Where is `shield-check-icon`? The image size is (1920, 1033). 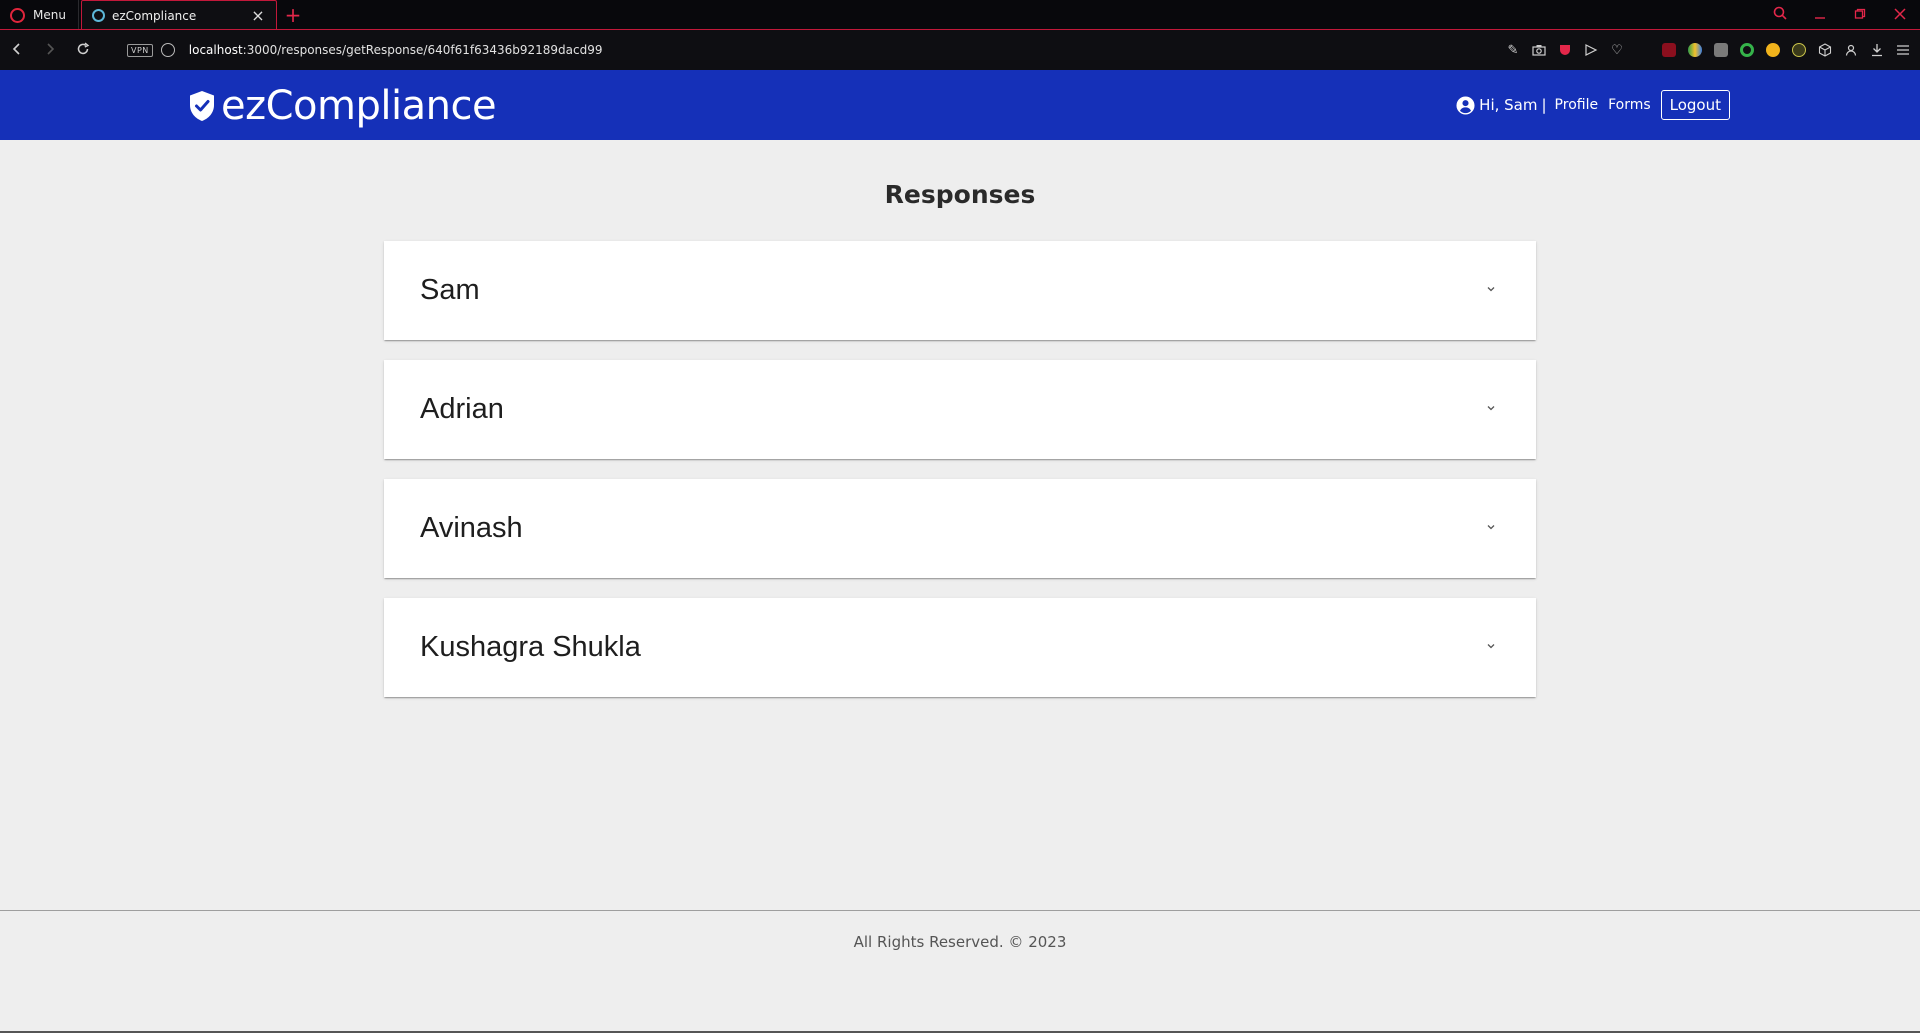
shield-check-icon is located at coordinates (202, 106).